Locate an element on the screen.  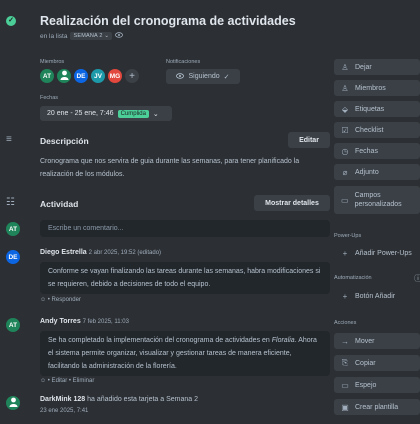
info-icon: ⓘ is located at coordinates (417, 278).